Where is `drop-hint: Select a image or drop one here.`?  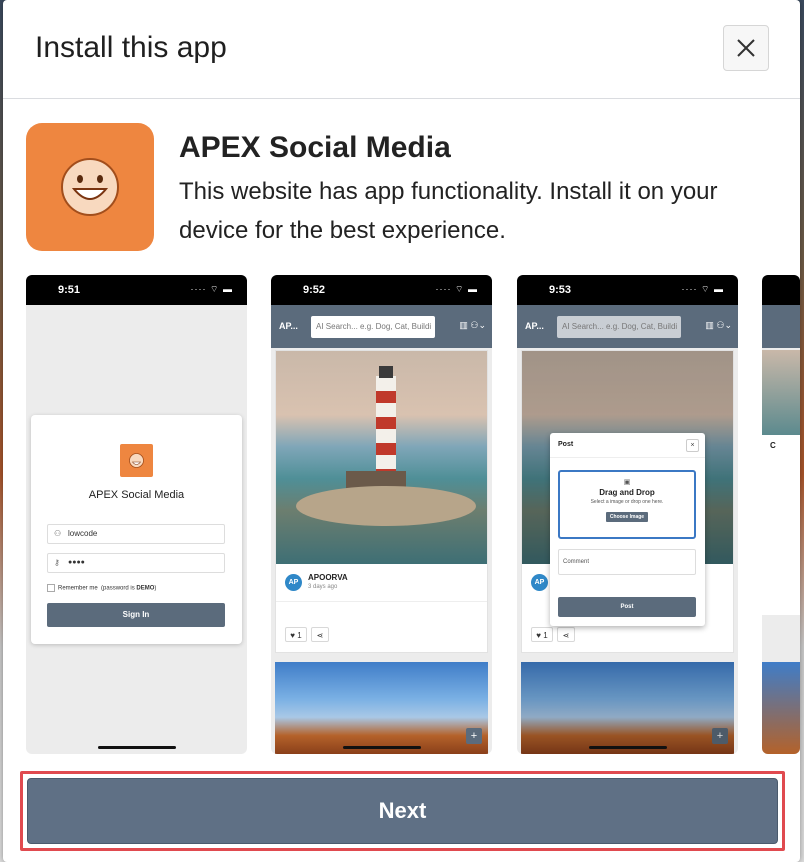
drop-hint: Select a image or drop one here. is located at coordinates (627, 502).